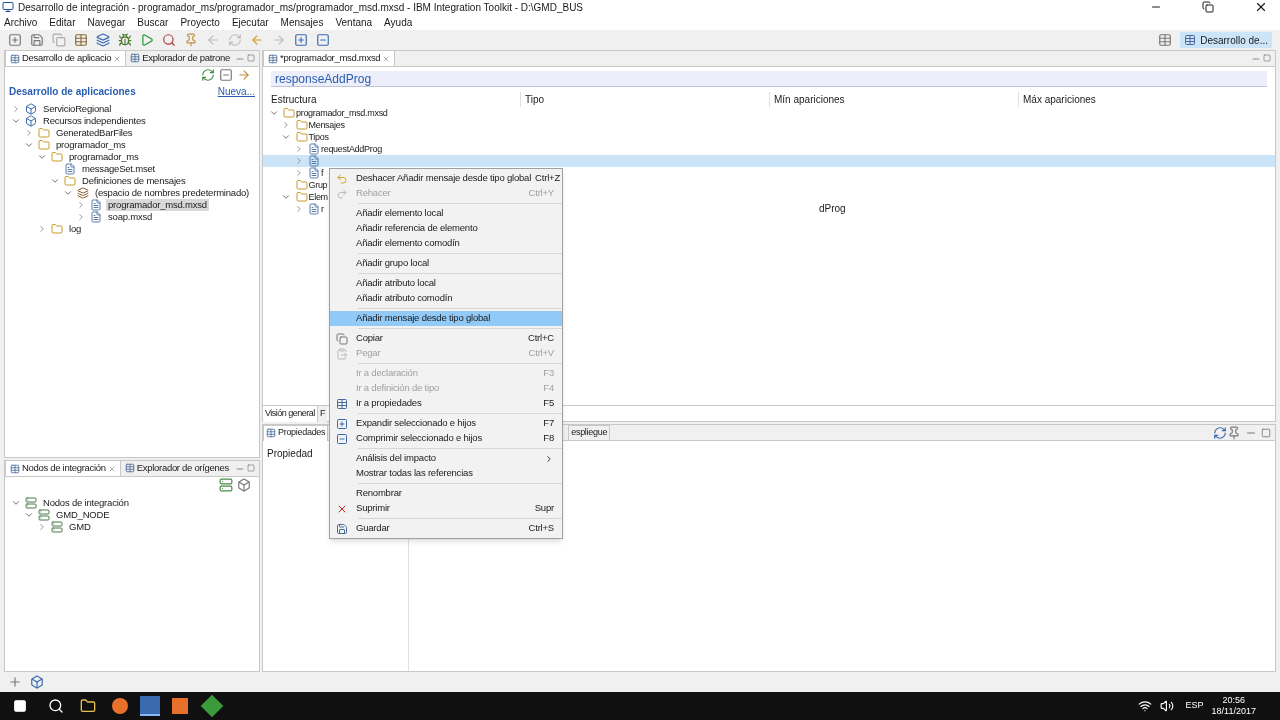 Image resolution: width=1280 pixels, height=720 pixels. What do you see at coordinates (354, 22) in the screenshot?
I see `menu-item: Ventana` at bounding box center [354, 22].